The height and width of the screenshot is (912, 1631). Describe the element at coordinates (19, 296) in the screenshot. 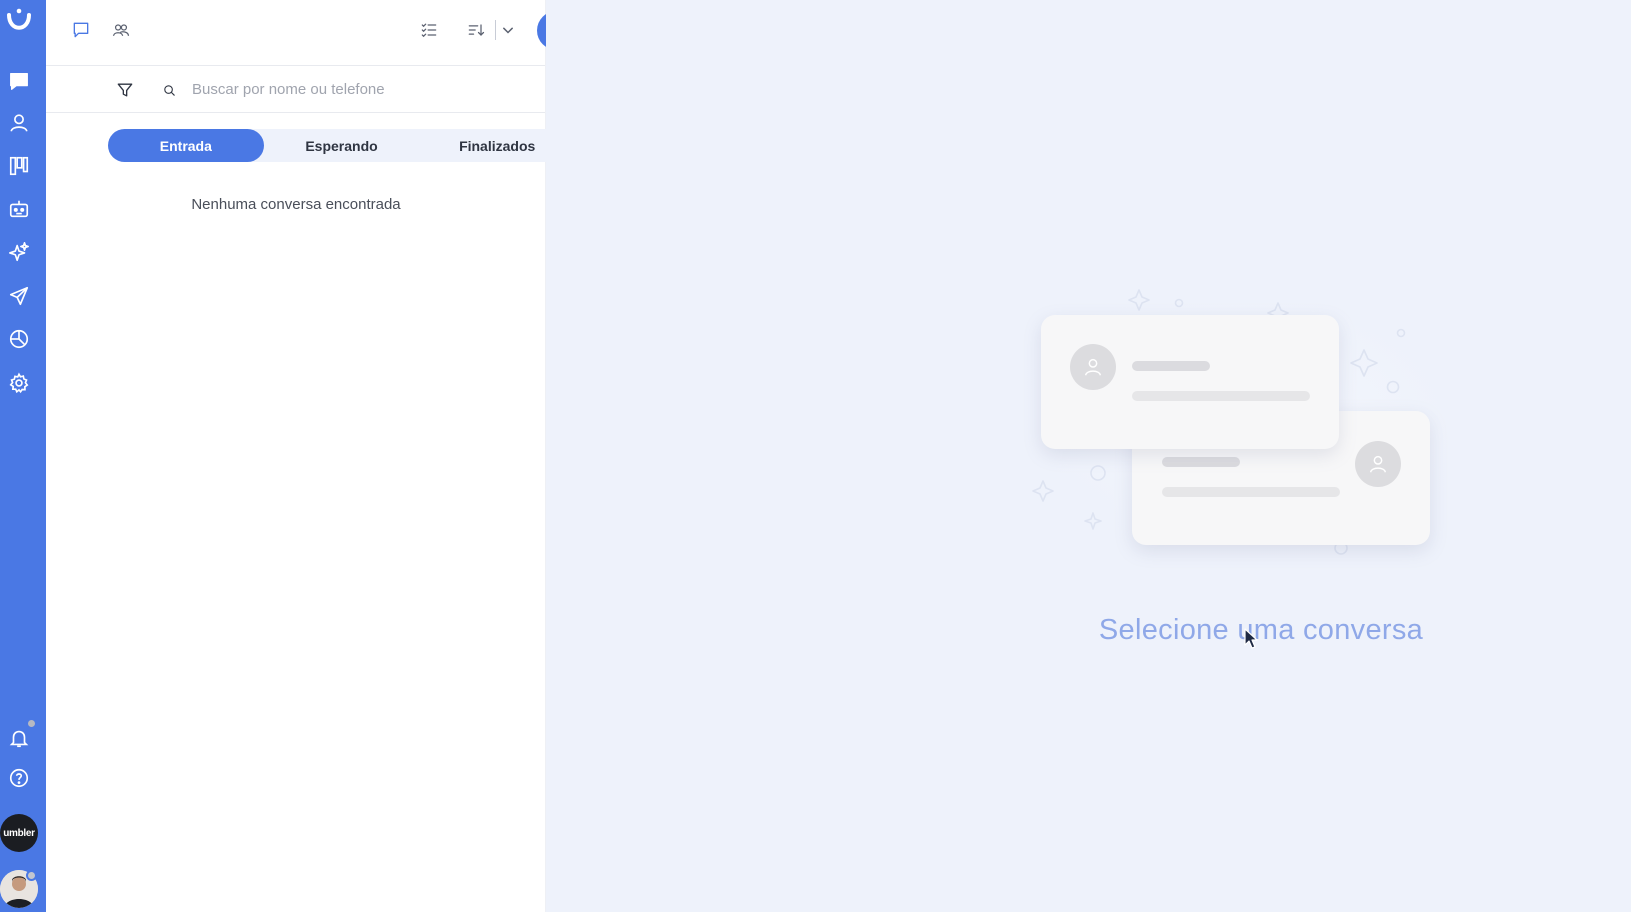

I see `send-icon` at that location.